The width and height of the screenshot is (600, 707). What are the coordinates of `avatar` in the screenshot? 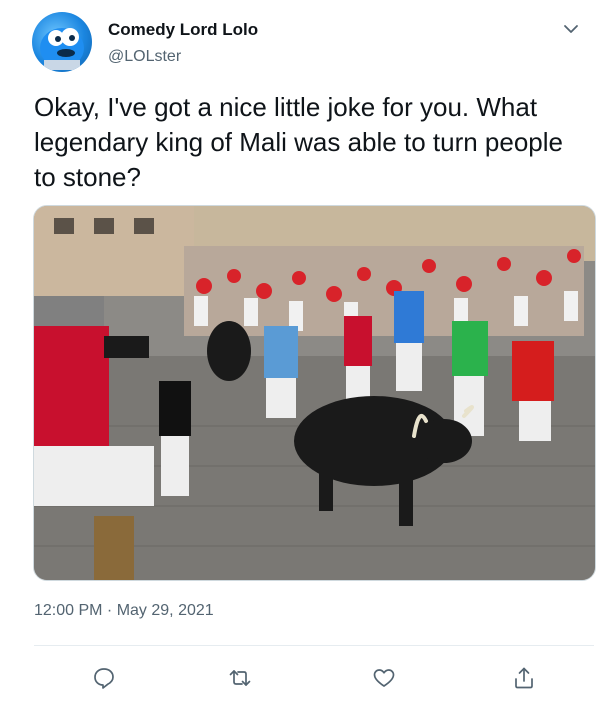 It's located at (62, 42).